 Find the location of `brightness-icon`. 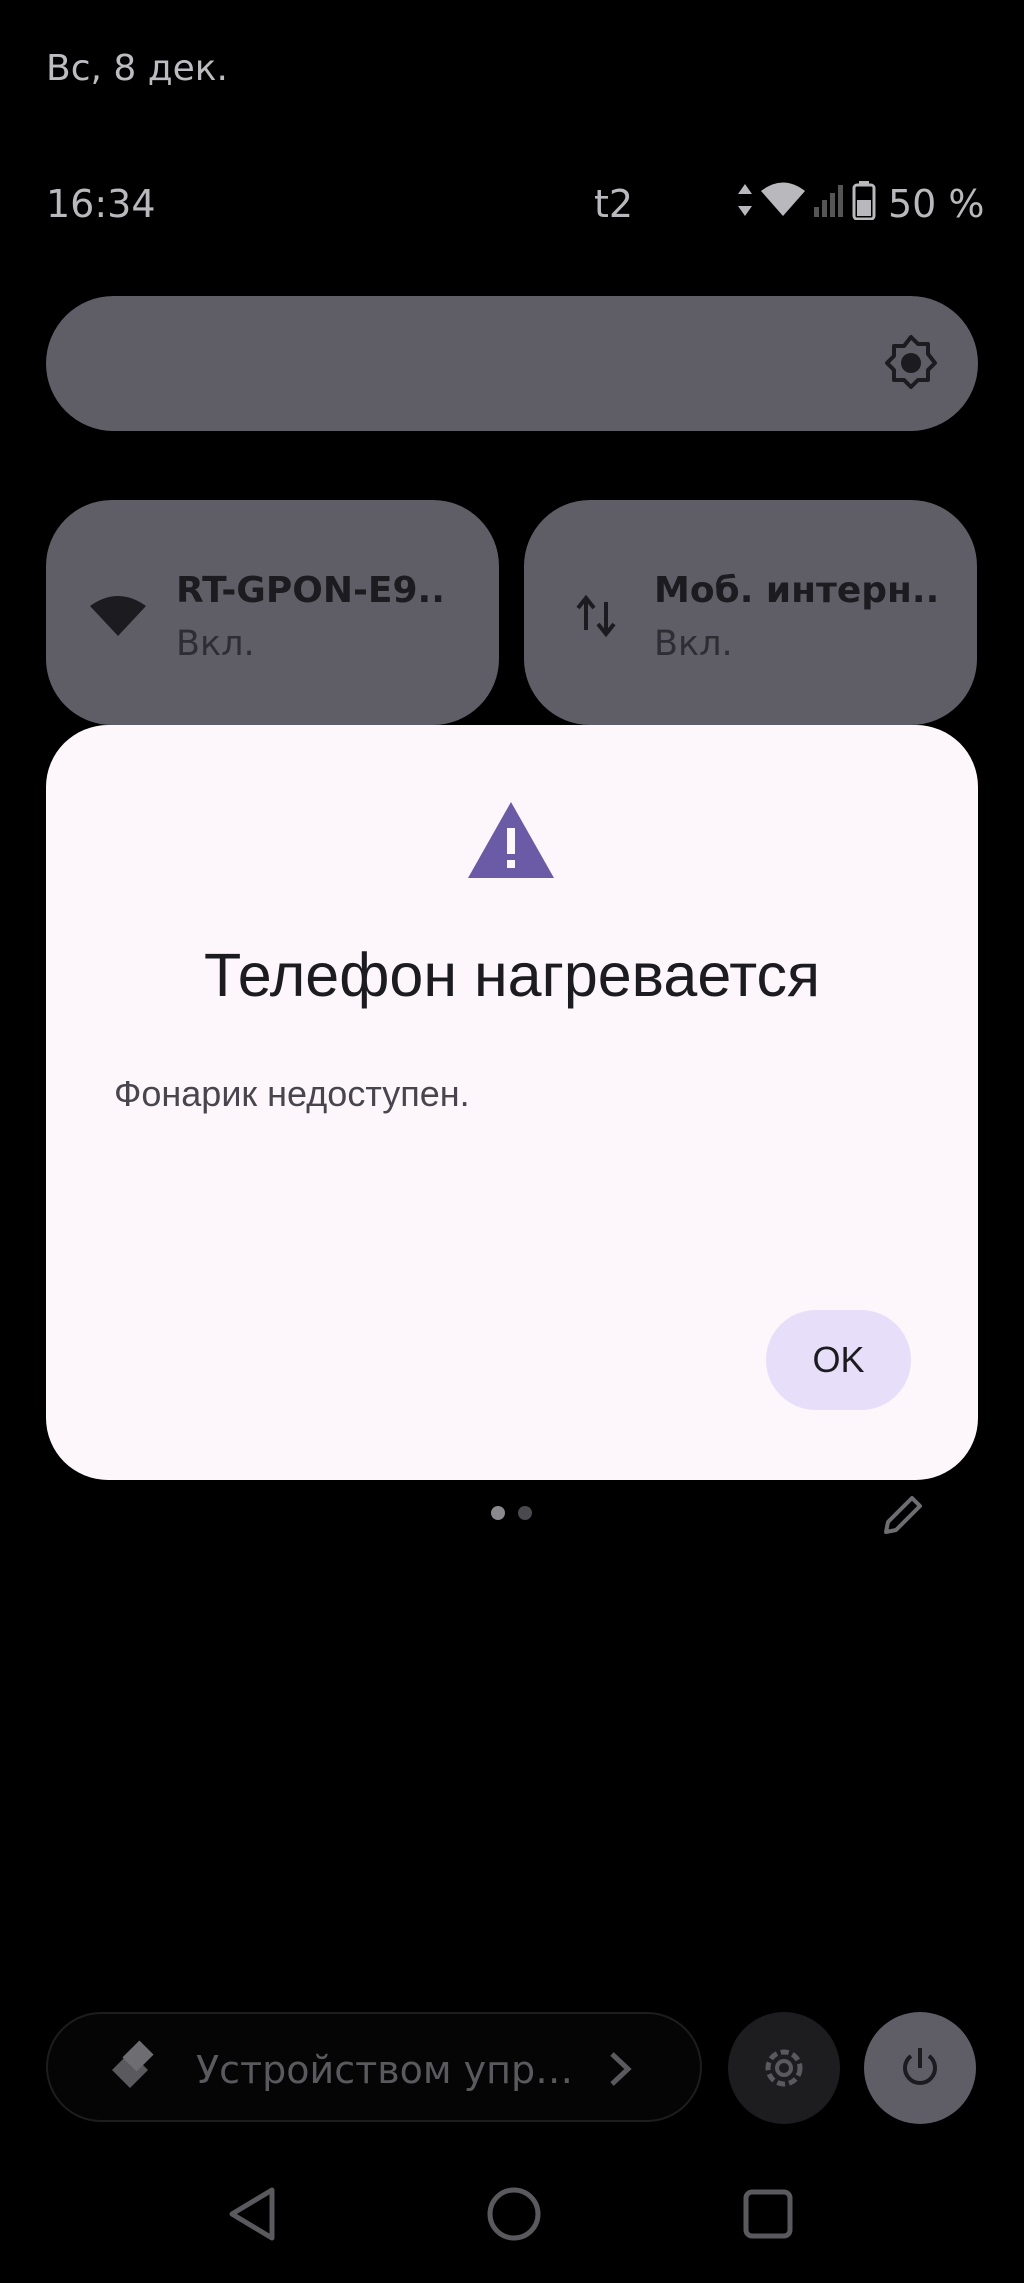

brightness-icon is located at coordinates (911, 362).